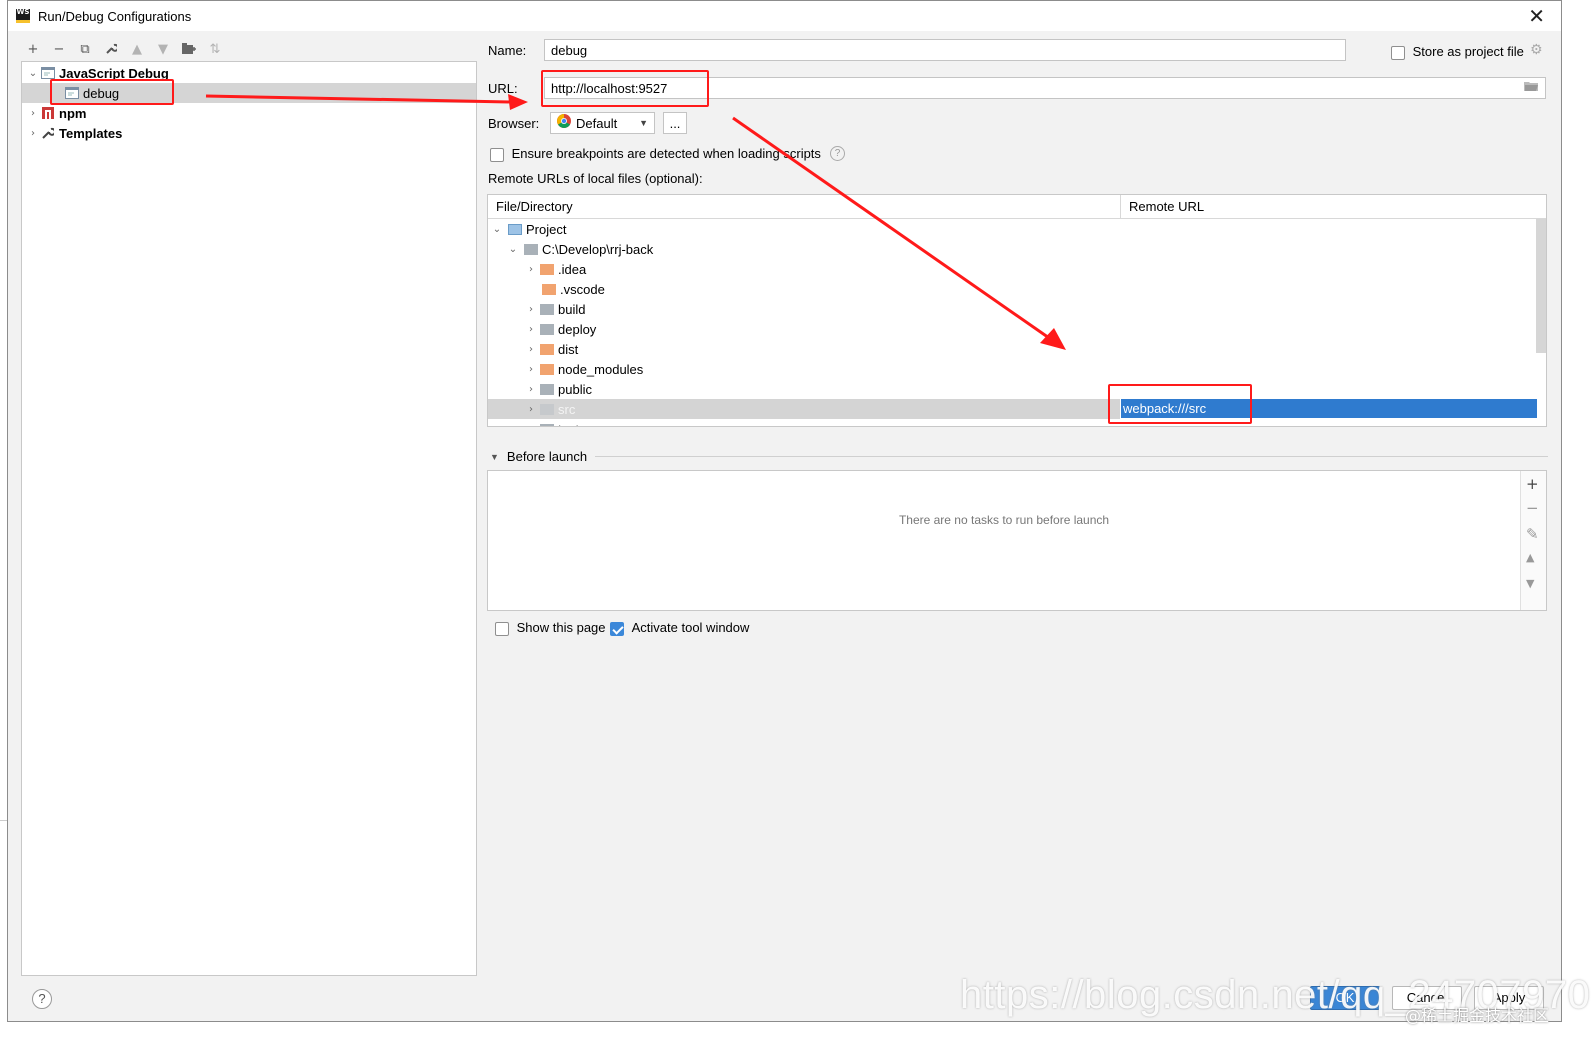 This screenshot has width=1595, height=1046. What do you see at coordinates (215, 49) in the screenshot?
I see `sort-icon: ⇅` at bounding box center [215, 49].